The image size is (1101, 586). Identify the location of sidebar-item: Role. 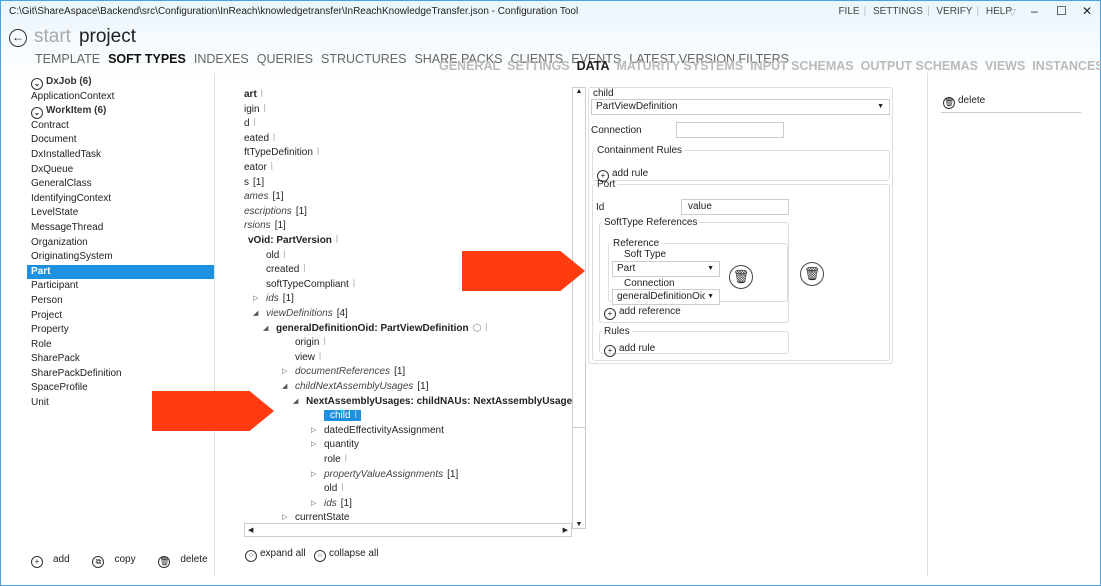
(120, 345).